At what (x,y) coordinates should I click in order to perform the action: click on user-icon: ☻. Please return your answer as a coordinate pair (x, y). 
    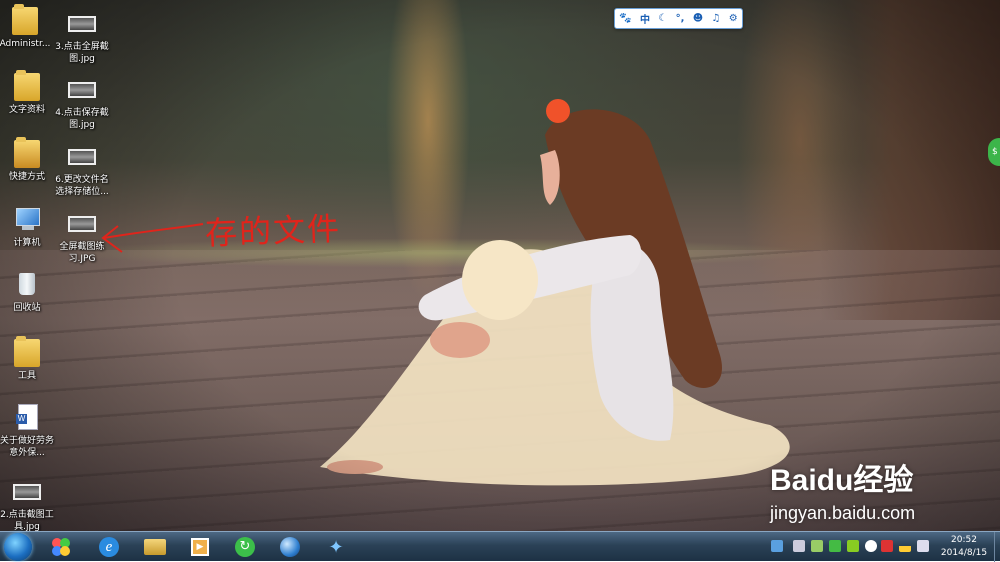
    Looking at the image, I should click on (698, 18).